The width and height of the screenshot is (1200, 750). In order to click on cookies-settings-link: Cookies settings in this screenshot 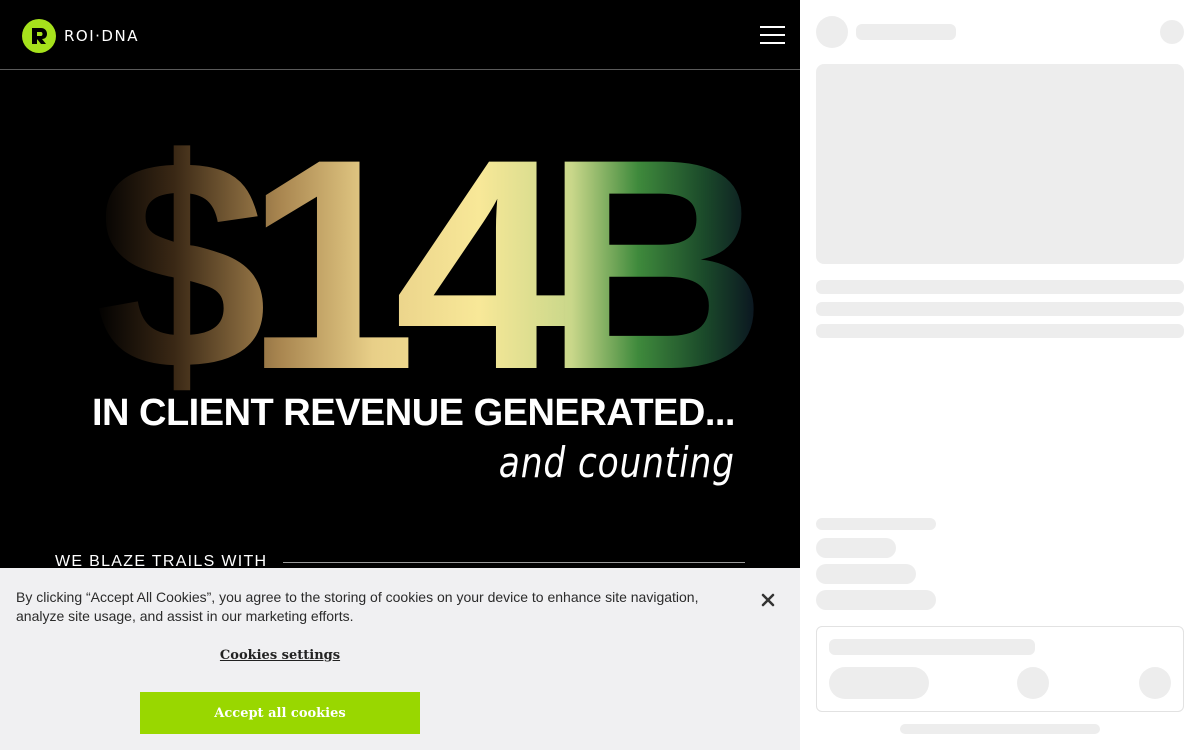, I will do `click(280, 655)`.